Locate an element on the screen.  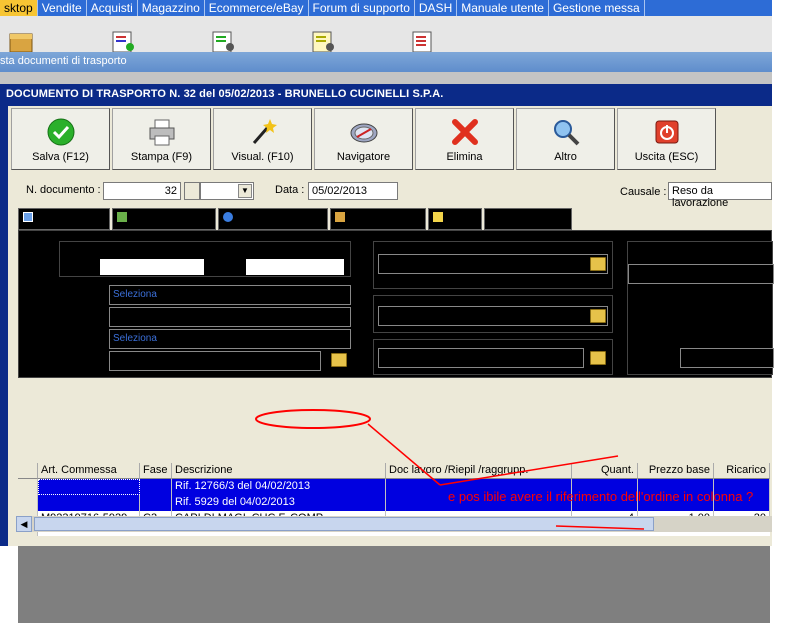
annotation-arrow-line is located at coordinates (404, 454).